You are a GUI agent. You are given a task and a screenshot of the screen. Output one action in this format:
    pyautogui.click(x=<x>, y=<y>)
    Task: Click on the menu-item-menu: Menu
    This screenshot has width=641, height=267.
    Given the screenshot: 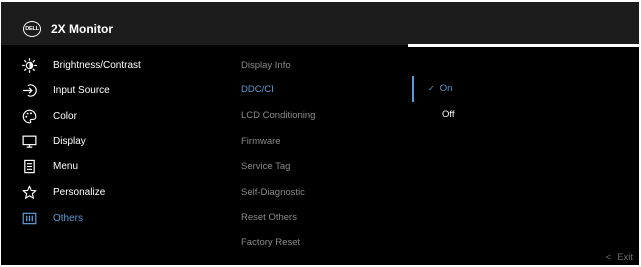 What is the action you would take?
    pyautogui.click(x=49, y=166)
    